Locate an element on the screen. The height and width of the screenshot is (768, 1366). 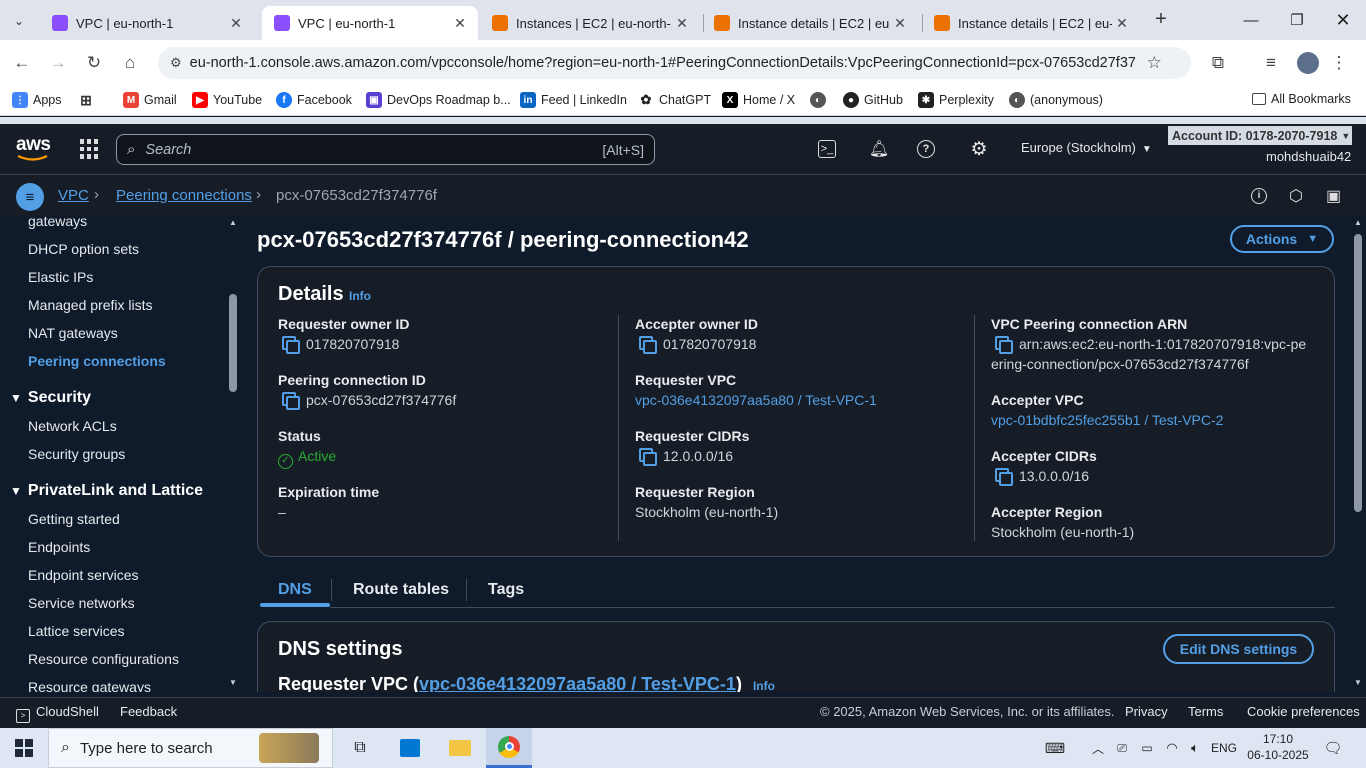
sidebar-item-endpoints: Endpoints is located at coordinates (59, 547).